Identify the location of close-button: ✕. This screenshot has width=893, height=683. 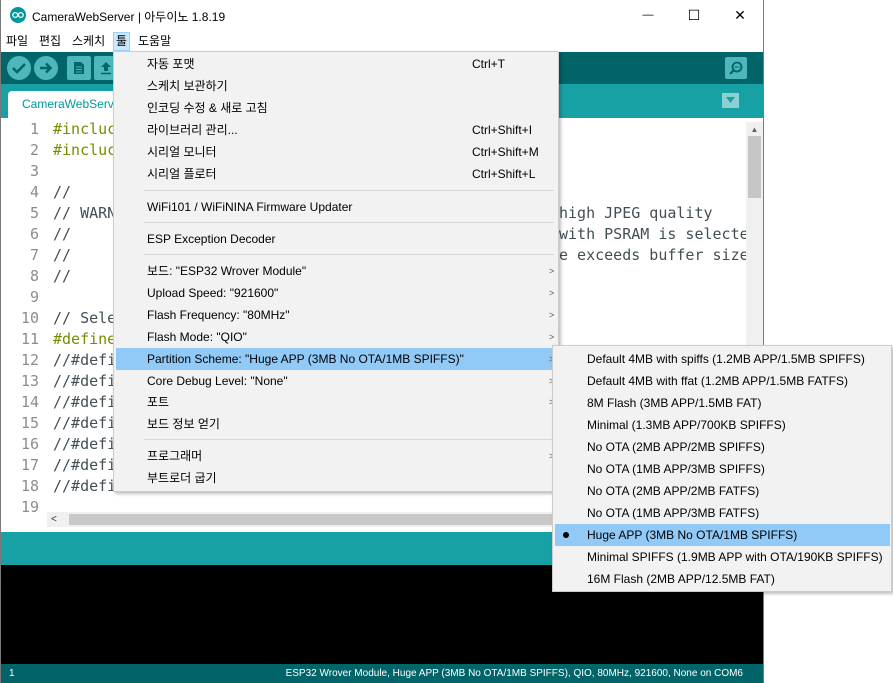
(740, 15).